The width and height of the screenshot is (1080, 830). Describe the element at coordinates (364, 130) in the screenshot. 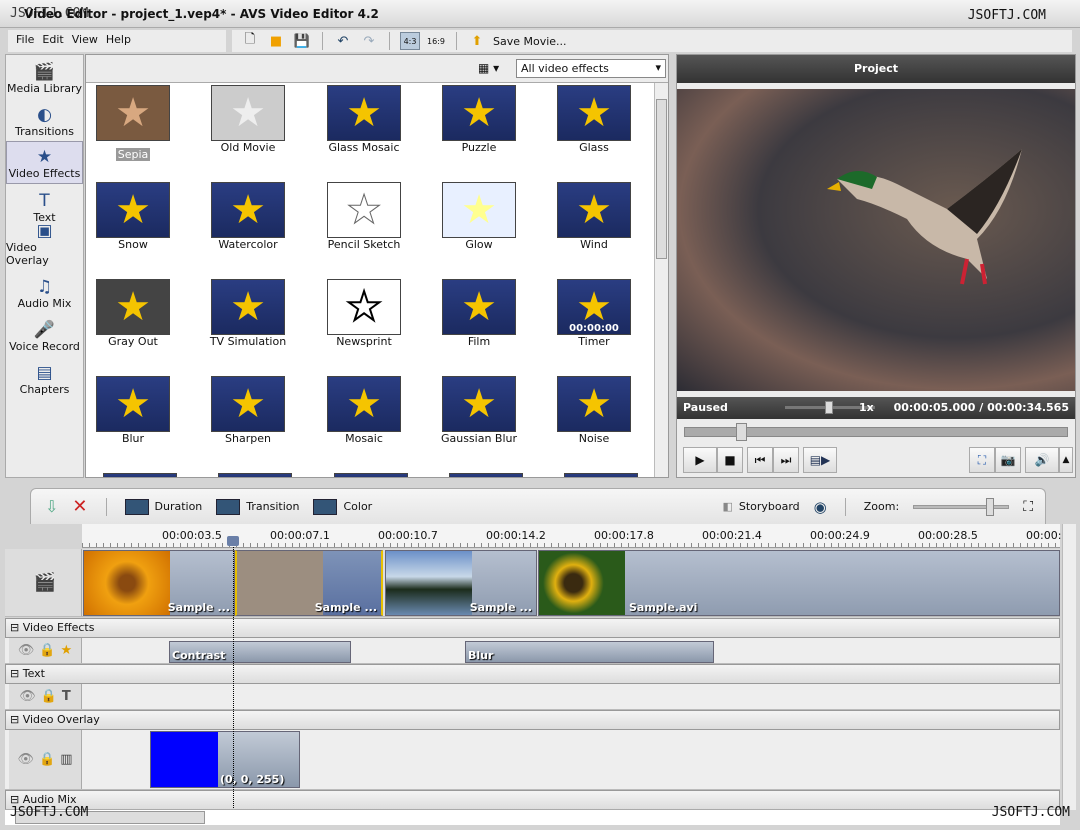

I see `effect-glass-mosaic: ★ Glass Mosaic` at that location.